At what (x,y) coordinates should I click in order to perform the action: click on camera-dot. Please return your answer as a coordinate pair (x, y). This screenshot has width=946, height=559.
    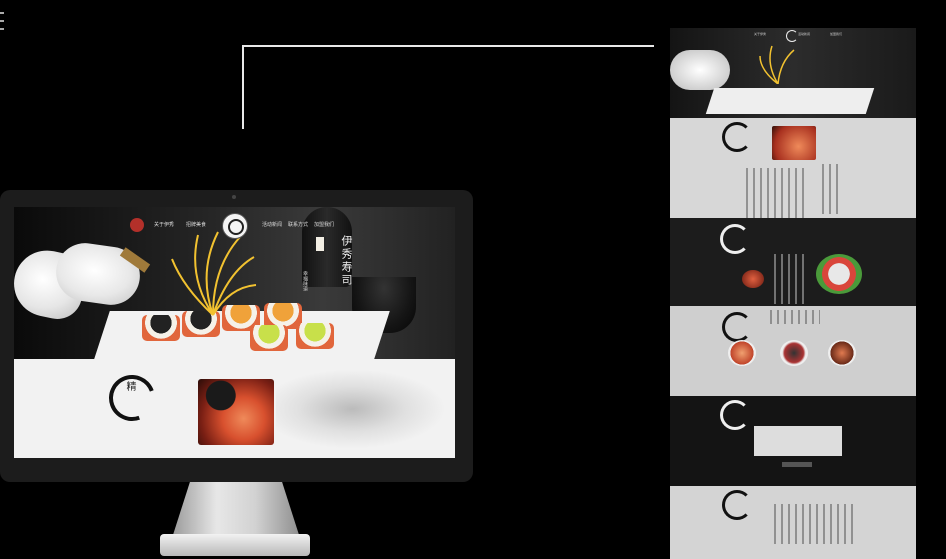
    Looking at the image, I should click on (234, 197).